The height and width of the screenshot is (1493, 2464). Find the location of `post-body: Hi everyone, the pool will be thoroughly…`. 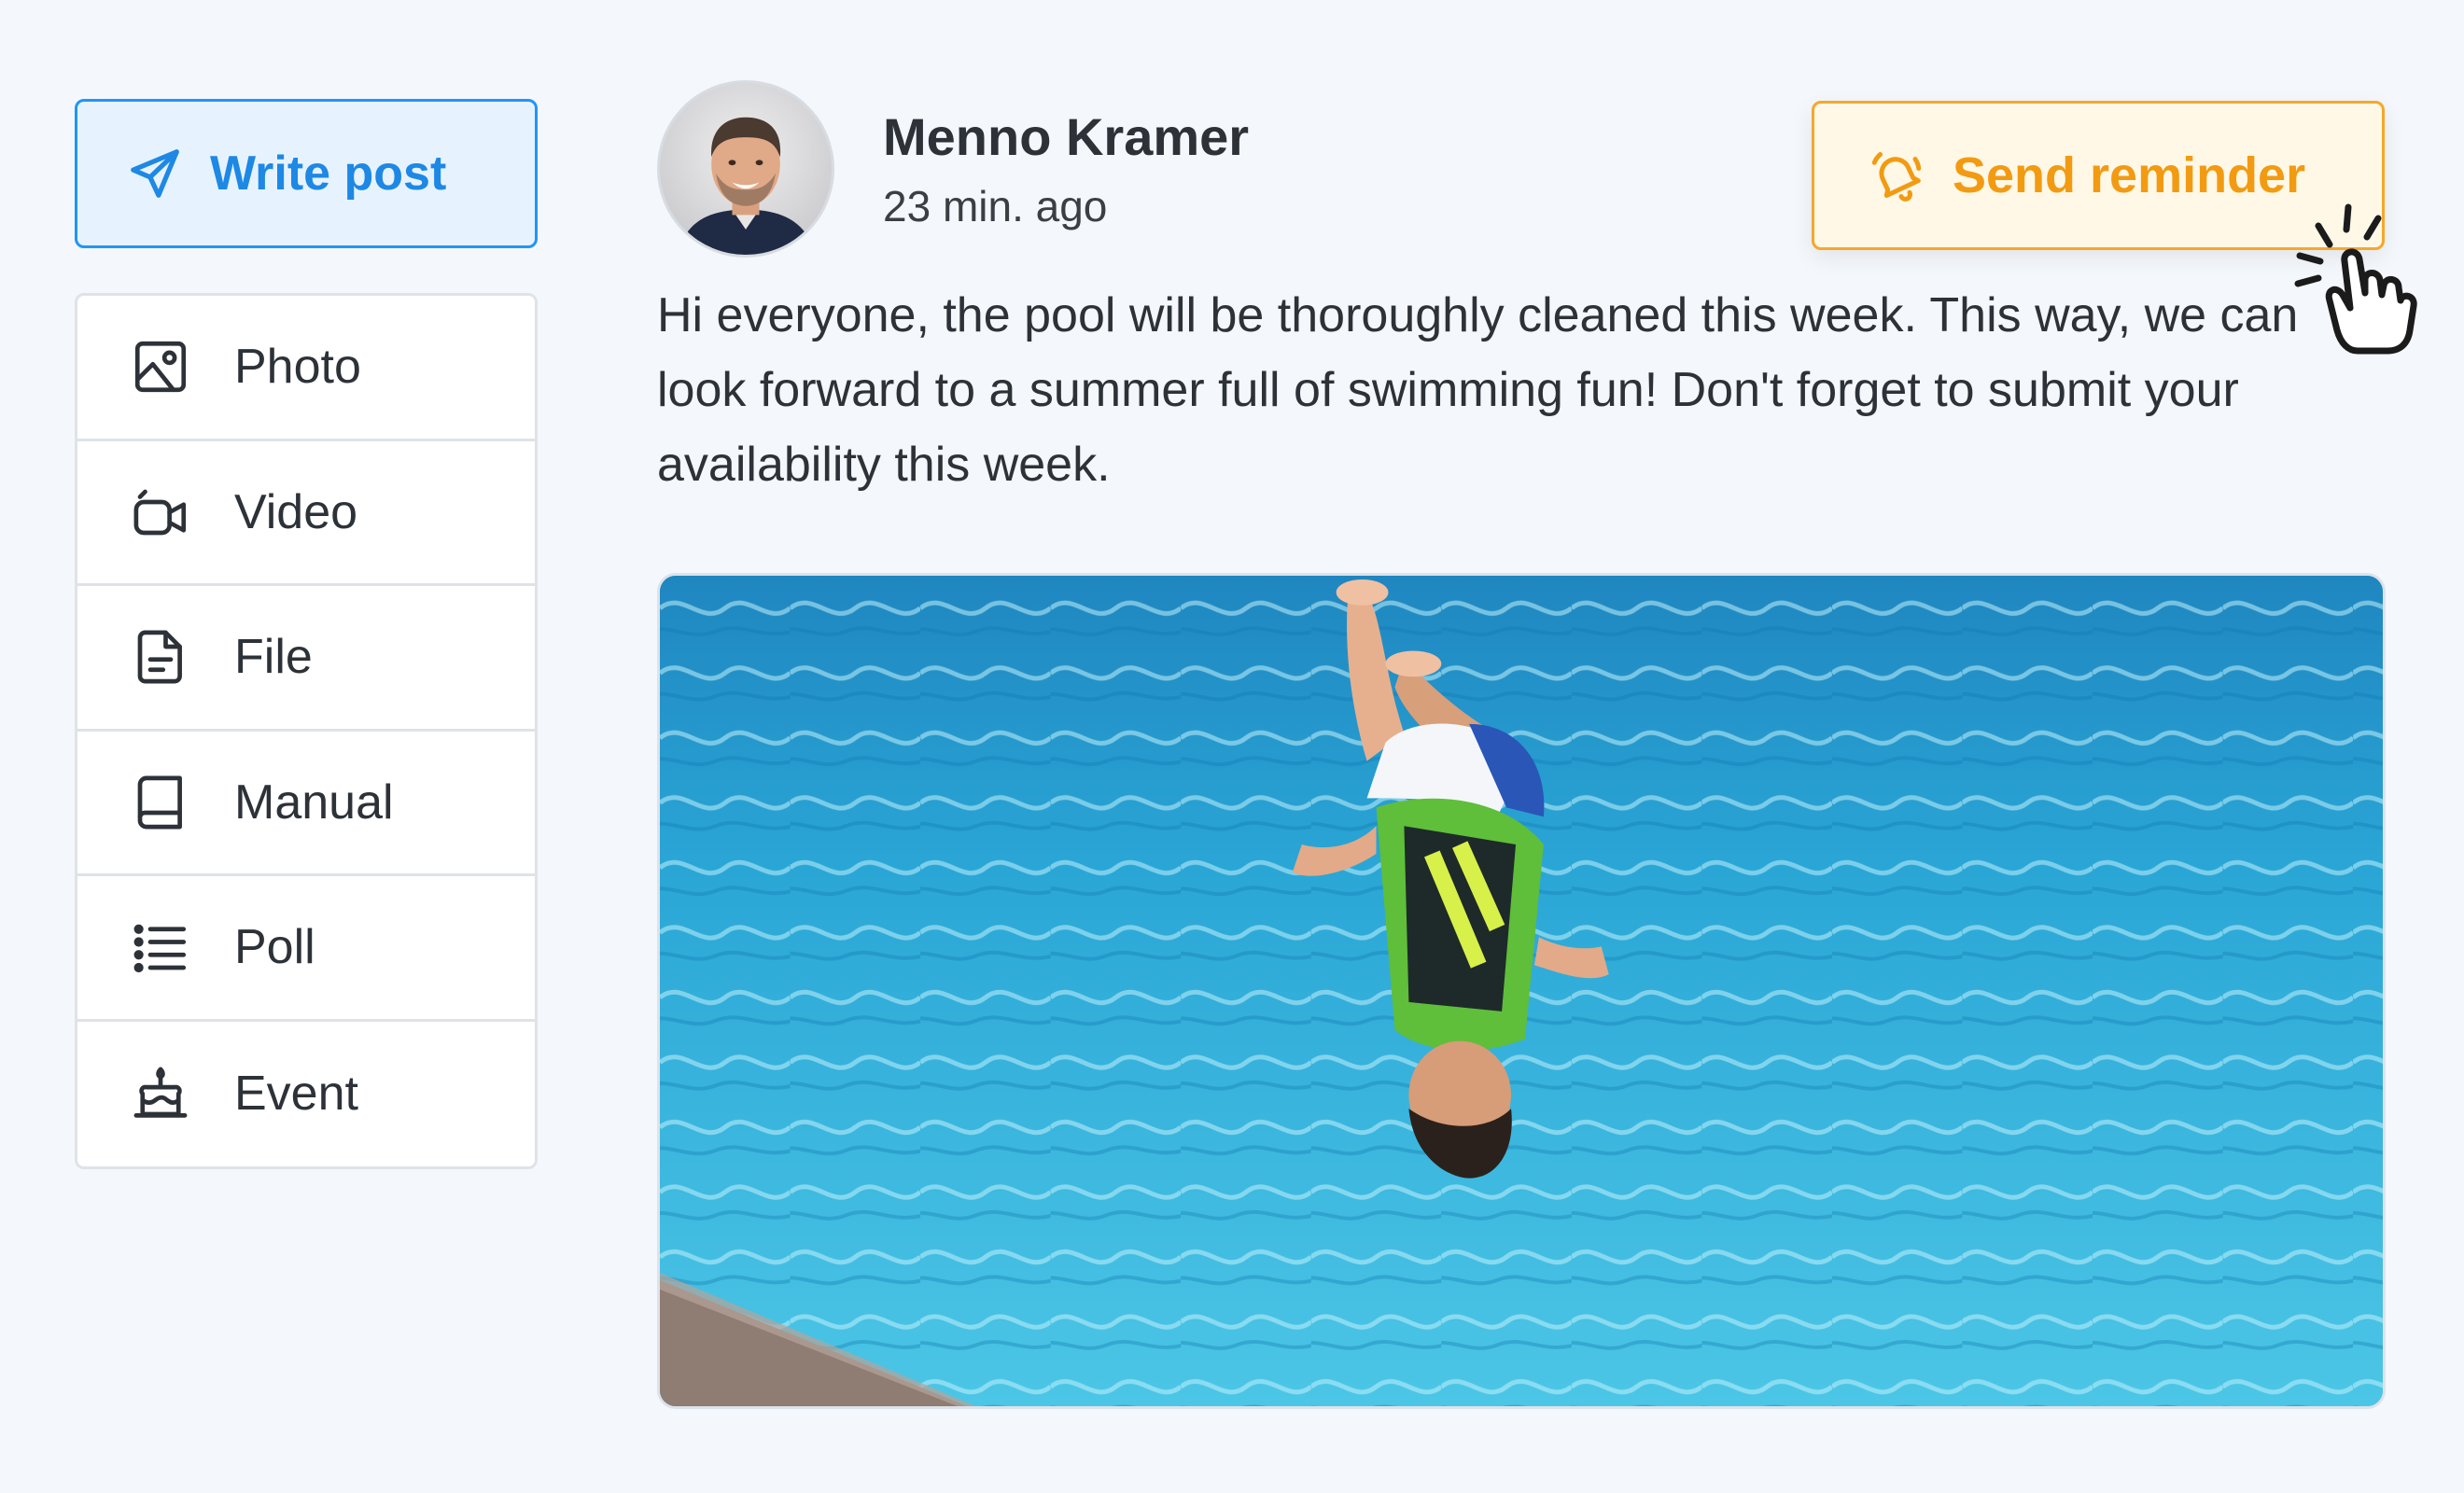

post-body: Hi everyone, the pool will be thoroughly… is located at coordinates (1478, 390).